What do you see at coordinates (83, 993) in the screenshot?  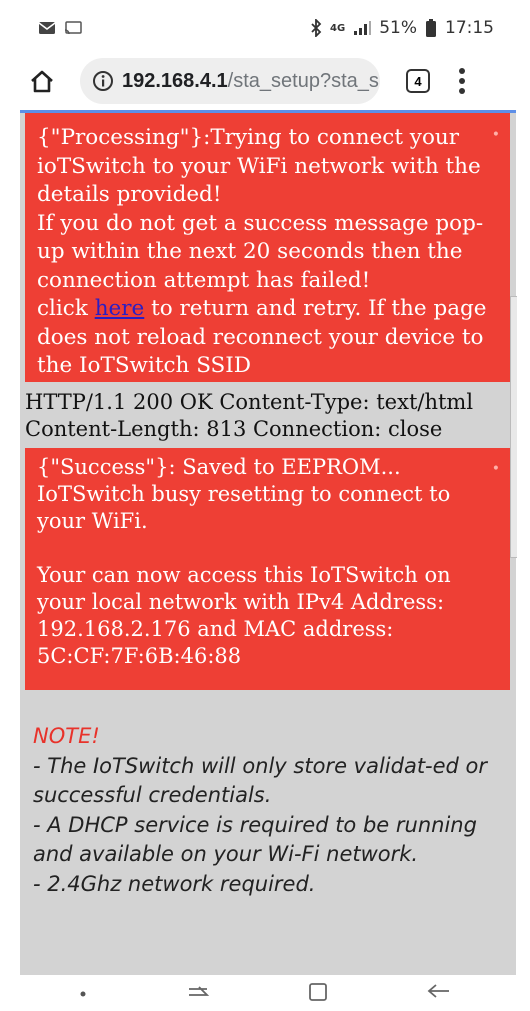 I see `dot-icon` at bounding box center [83, 993].